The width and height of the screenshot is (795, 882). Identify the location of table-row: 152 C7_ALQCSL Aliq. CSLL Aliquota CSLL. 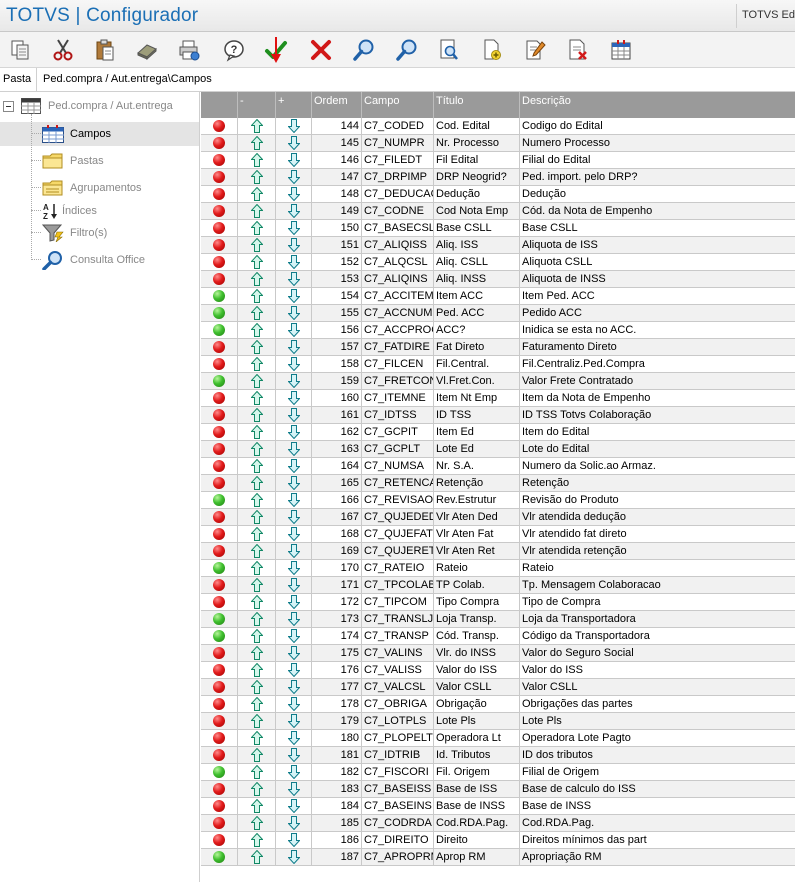
(498, 262).